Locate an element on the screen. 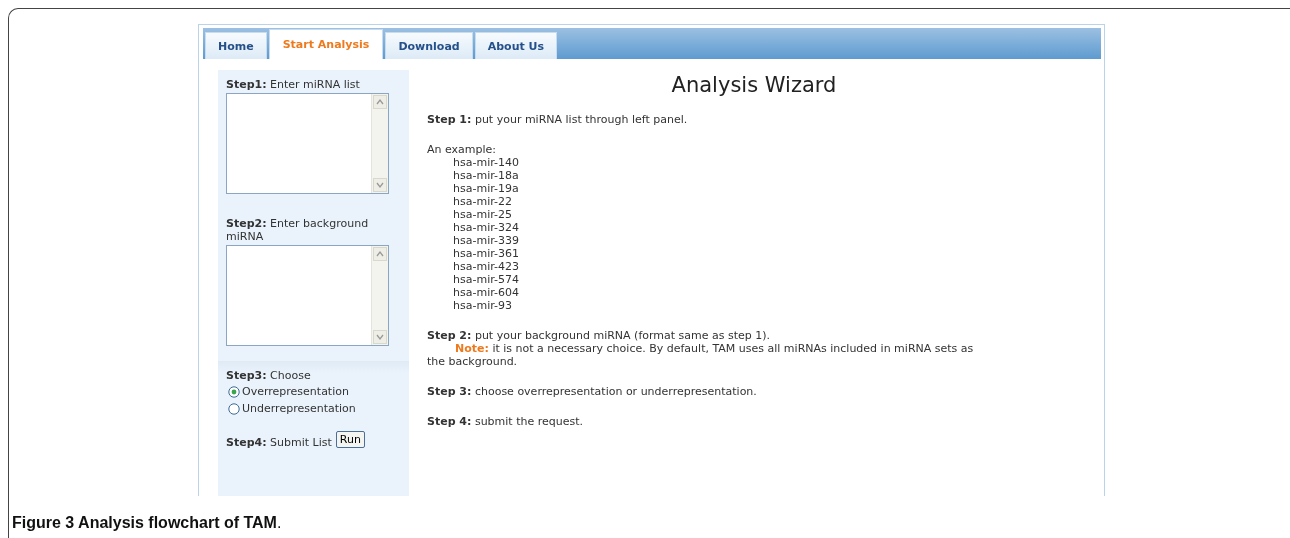  step-label: Step3: Choose is located at coordinates (269, 375).